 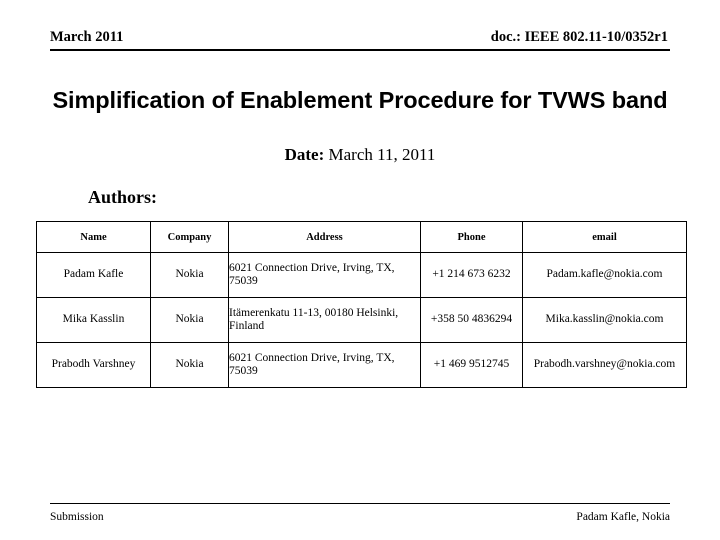 What do you see at coordinates (360, 37) in the screenshot?
I see `header-row: March 2011 doc.: IEEE 802.11-10/0352r1` at bounding box center [360, 37].